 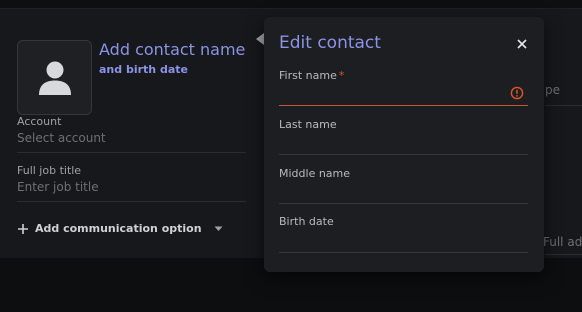 I want to click on arrow-left-icon, so click(x=260, y=39).